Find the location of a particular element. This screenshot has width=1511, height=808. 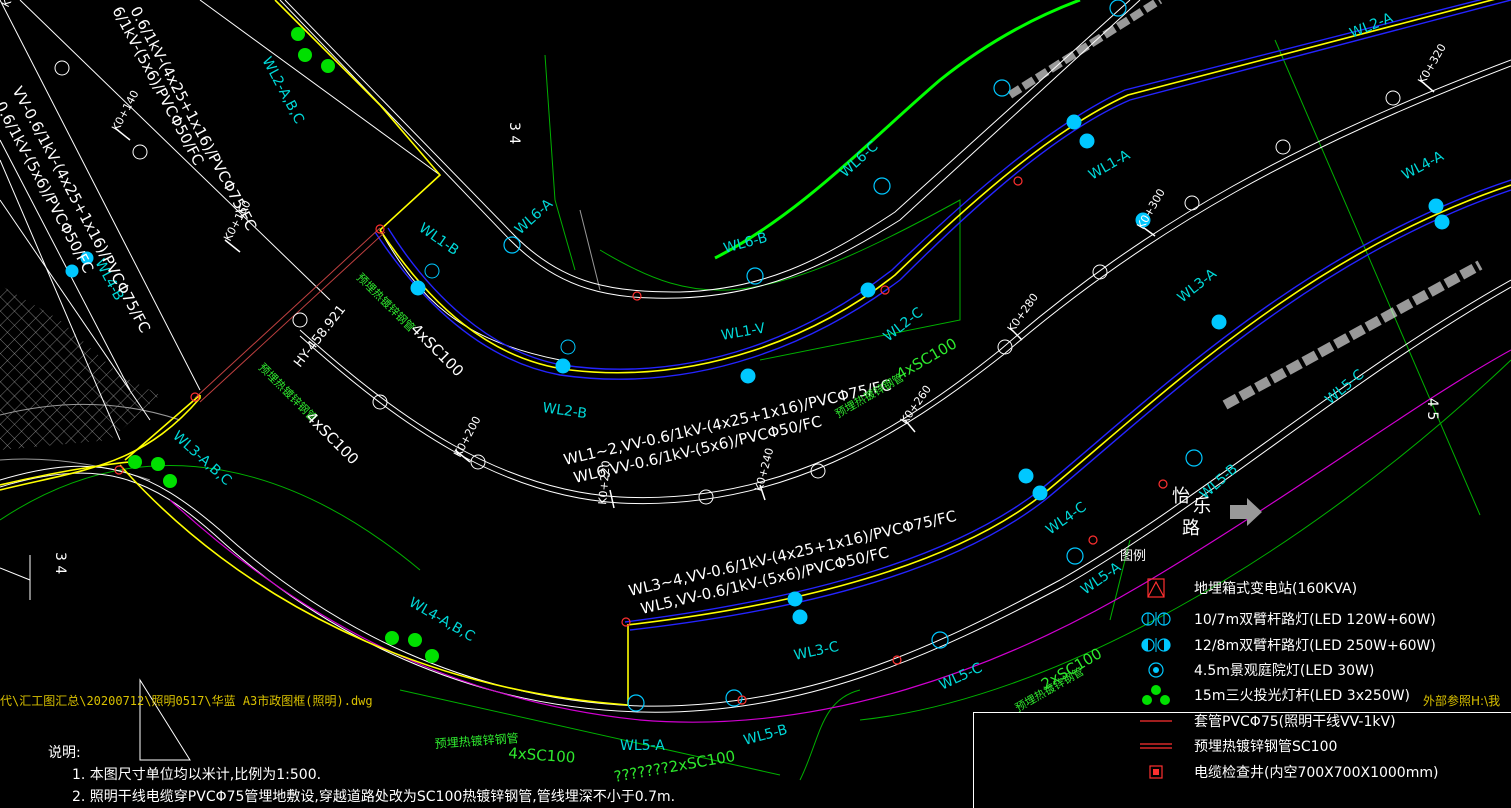

label-wl2-c: WL2-C is located at coordinates (904, 324).